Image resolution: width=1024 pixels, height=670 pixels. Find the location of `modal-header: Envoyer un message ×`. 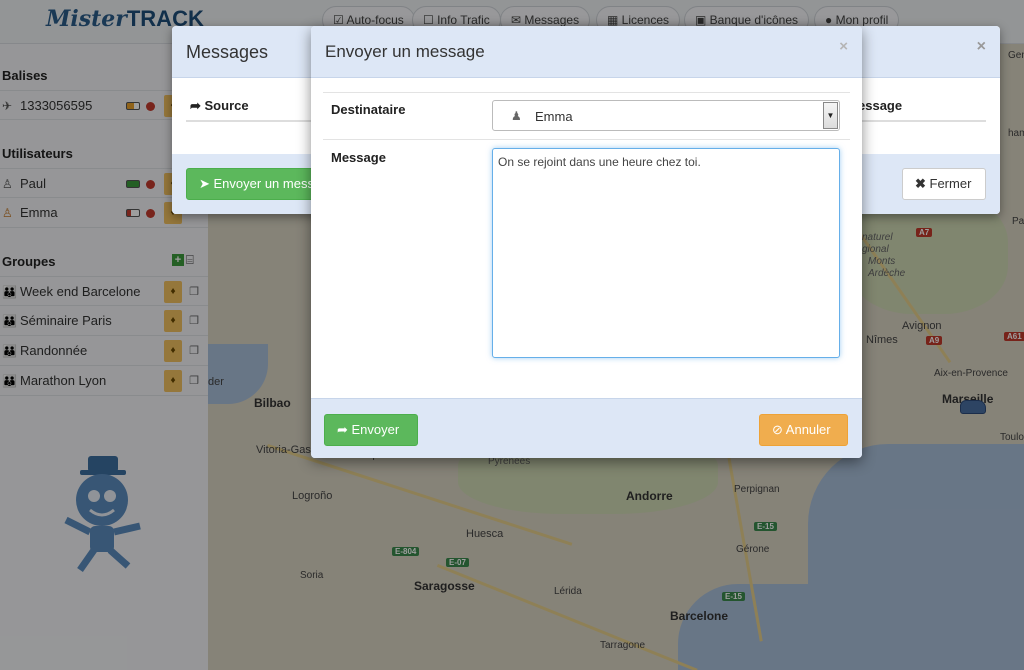

modal-header: Envoyer un message × is located at coordinates (586, 52).